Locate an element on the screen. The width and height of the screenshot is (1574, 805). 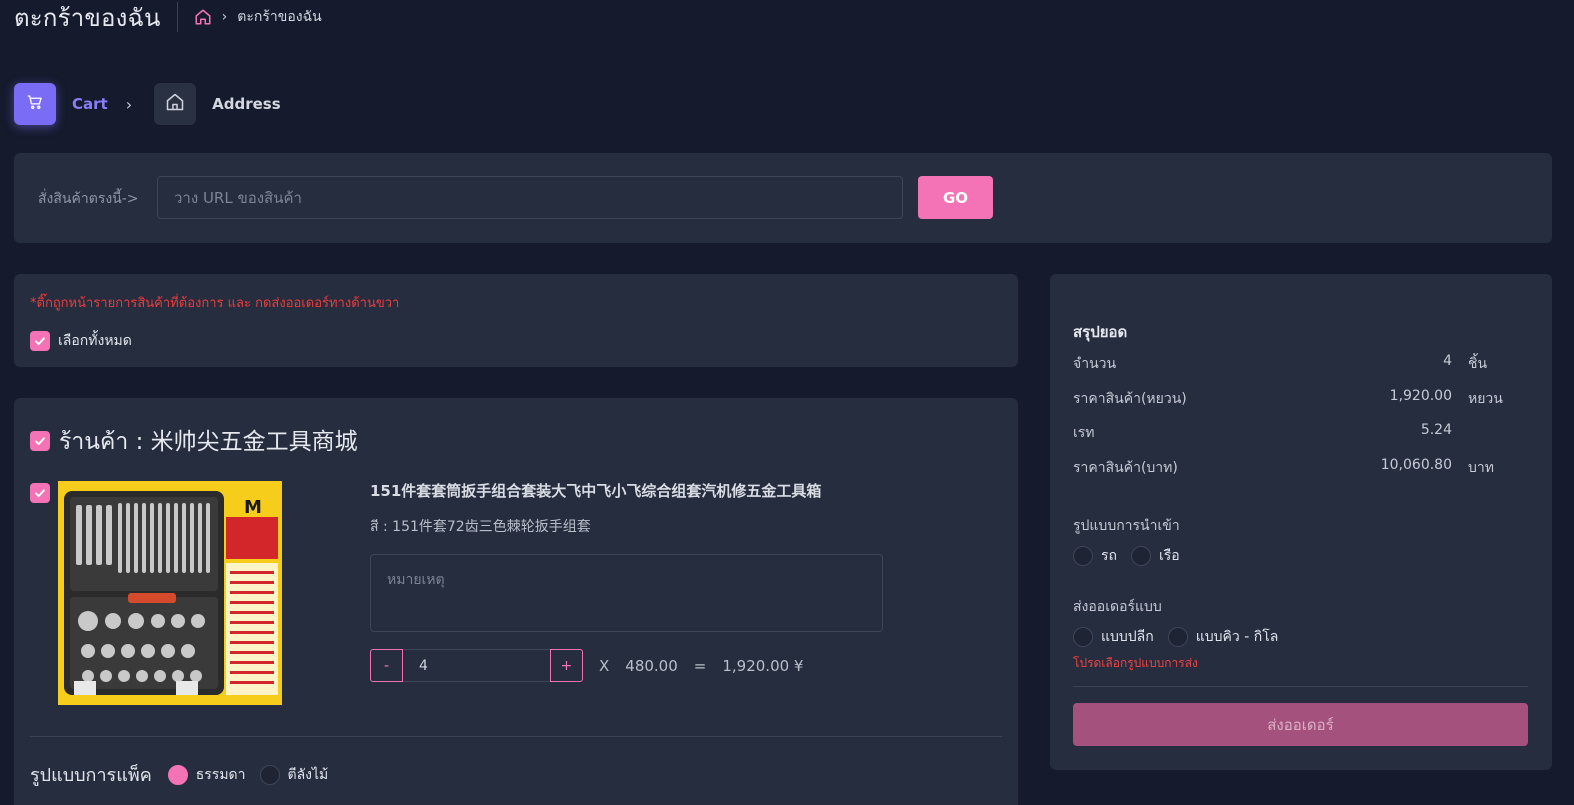
shipping-warning: โปรดเลือกรูปแบบการส่ง is located at coordinates (1135, 663).